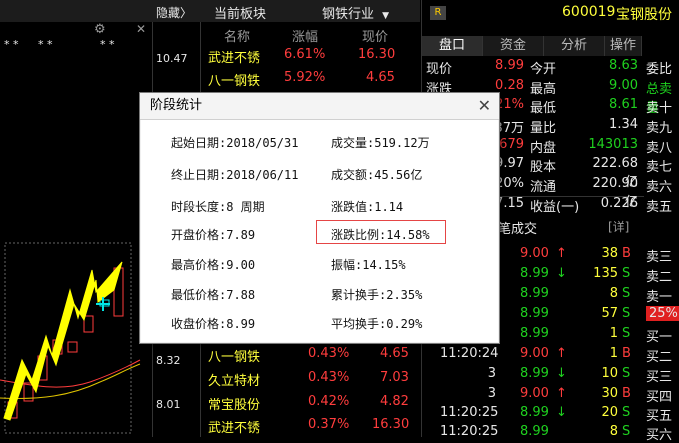 Image resolution: width=679 pixels, height=443 pixels. I want to click on depth-label: 卖五, so click(659, 207).